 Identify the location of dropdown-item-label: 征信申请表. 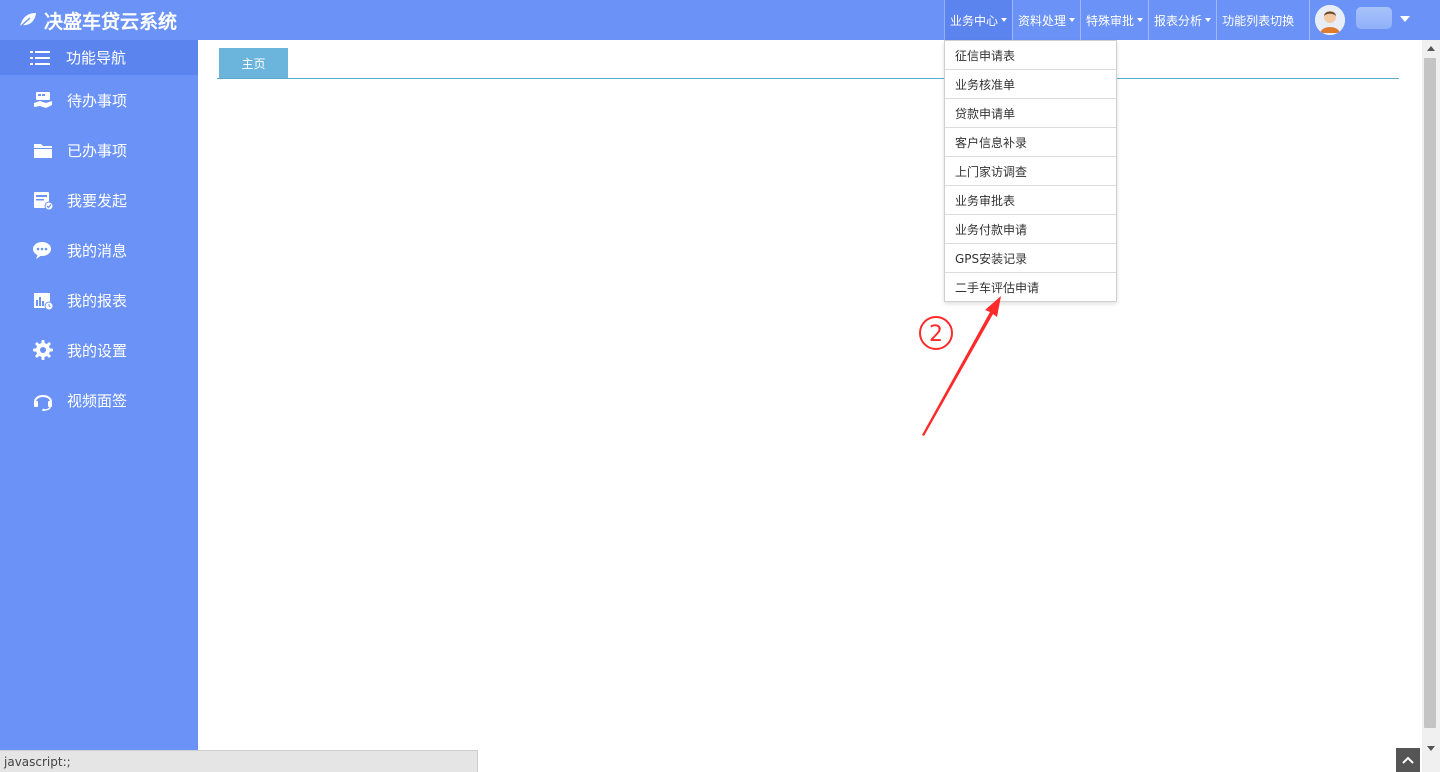
(985, 55).